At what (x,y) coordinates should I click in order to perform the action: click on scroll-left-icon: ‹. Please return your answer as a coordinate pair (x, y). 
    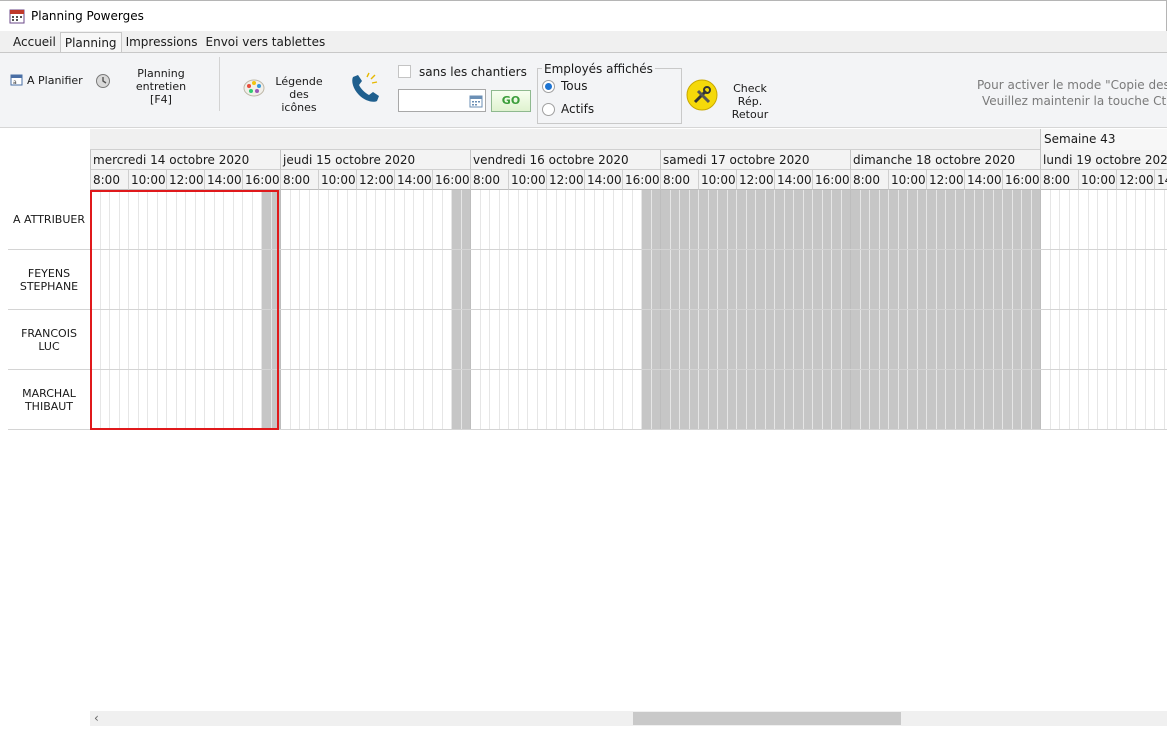
    Looking at the image, I should click on (96, 718).